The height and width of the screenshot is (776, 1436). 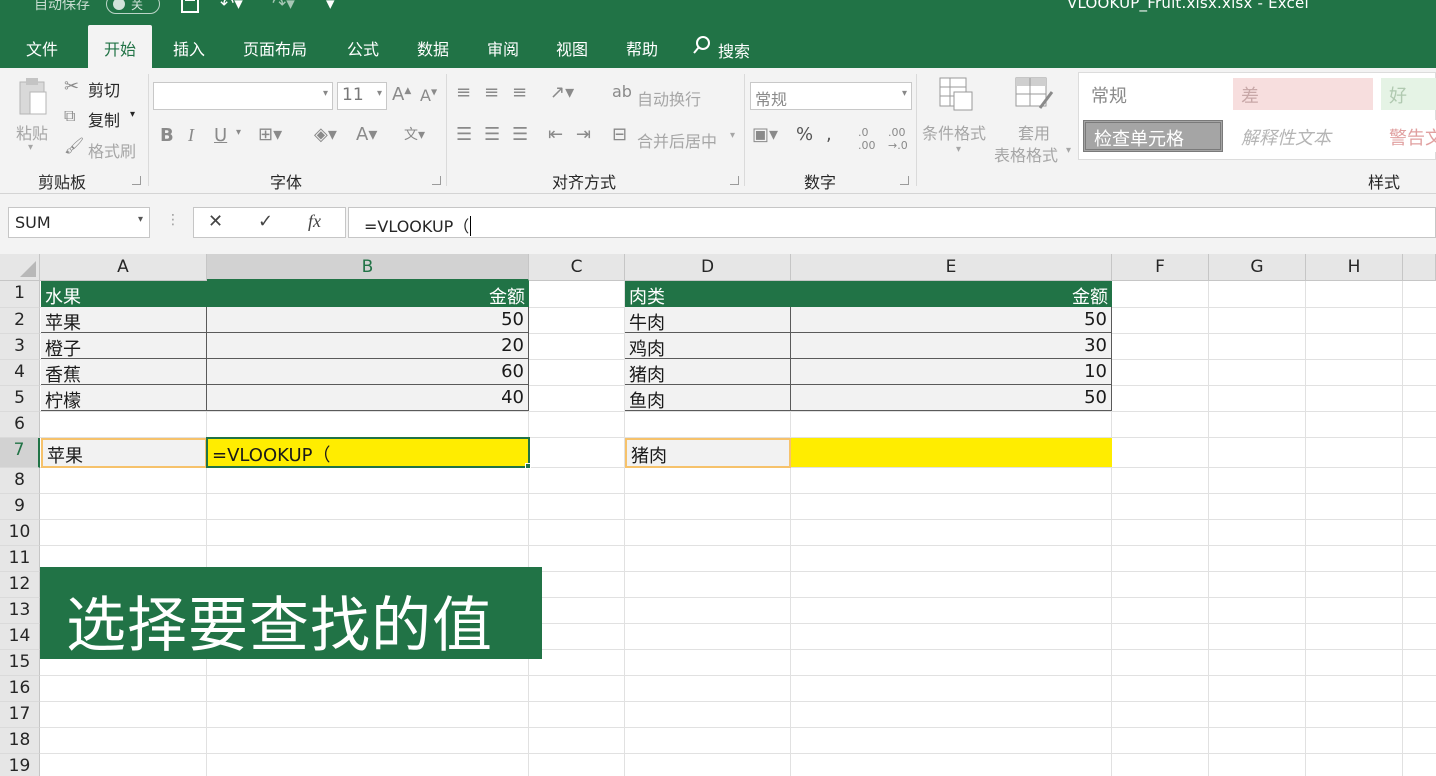 What do you see at coordinates (414, 134) in the screenshot?
I see `phonetic-icon: 文▾` at bounding box center [414, 134].